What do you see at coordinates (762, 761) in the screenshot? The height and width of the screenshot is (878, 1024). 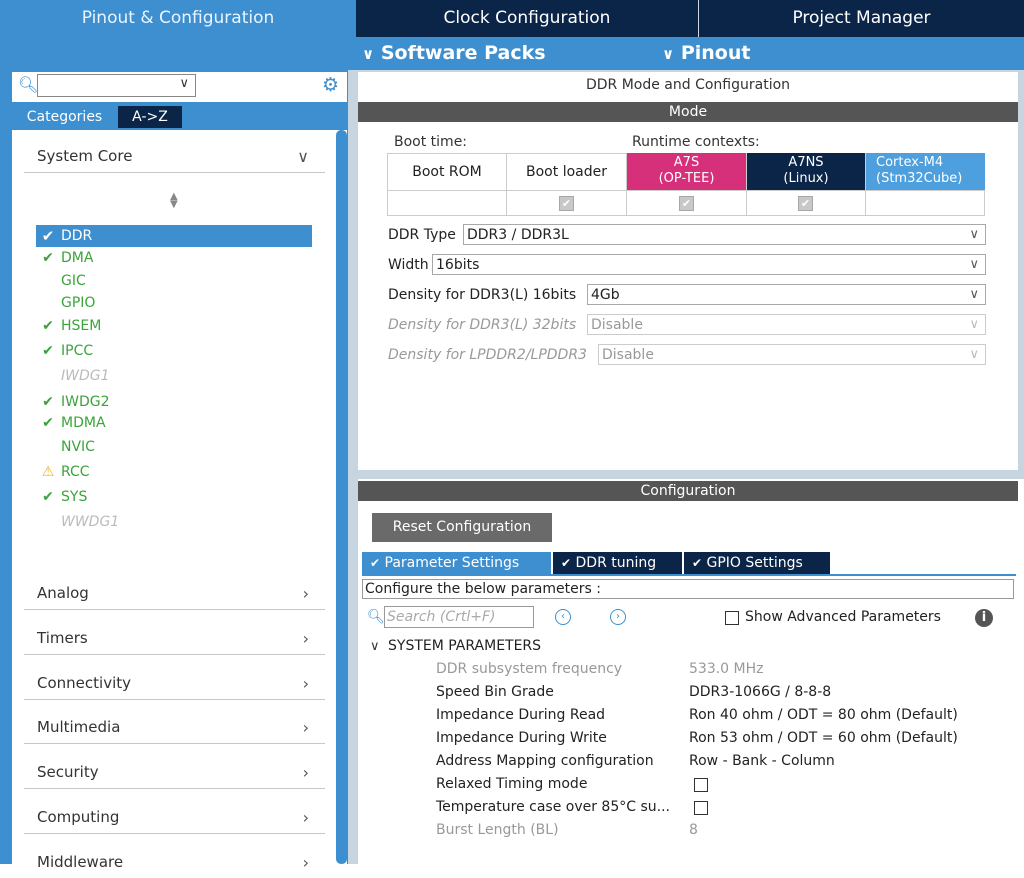 I see `param-value: Row - Bank - Column` at bounding box center [762, 761].